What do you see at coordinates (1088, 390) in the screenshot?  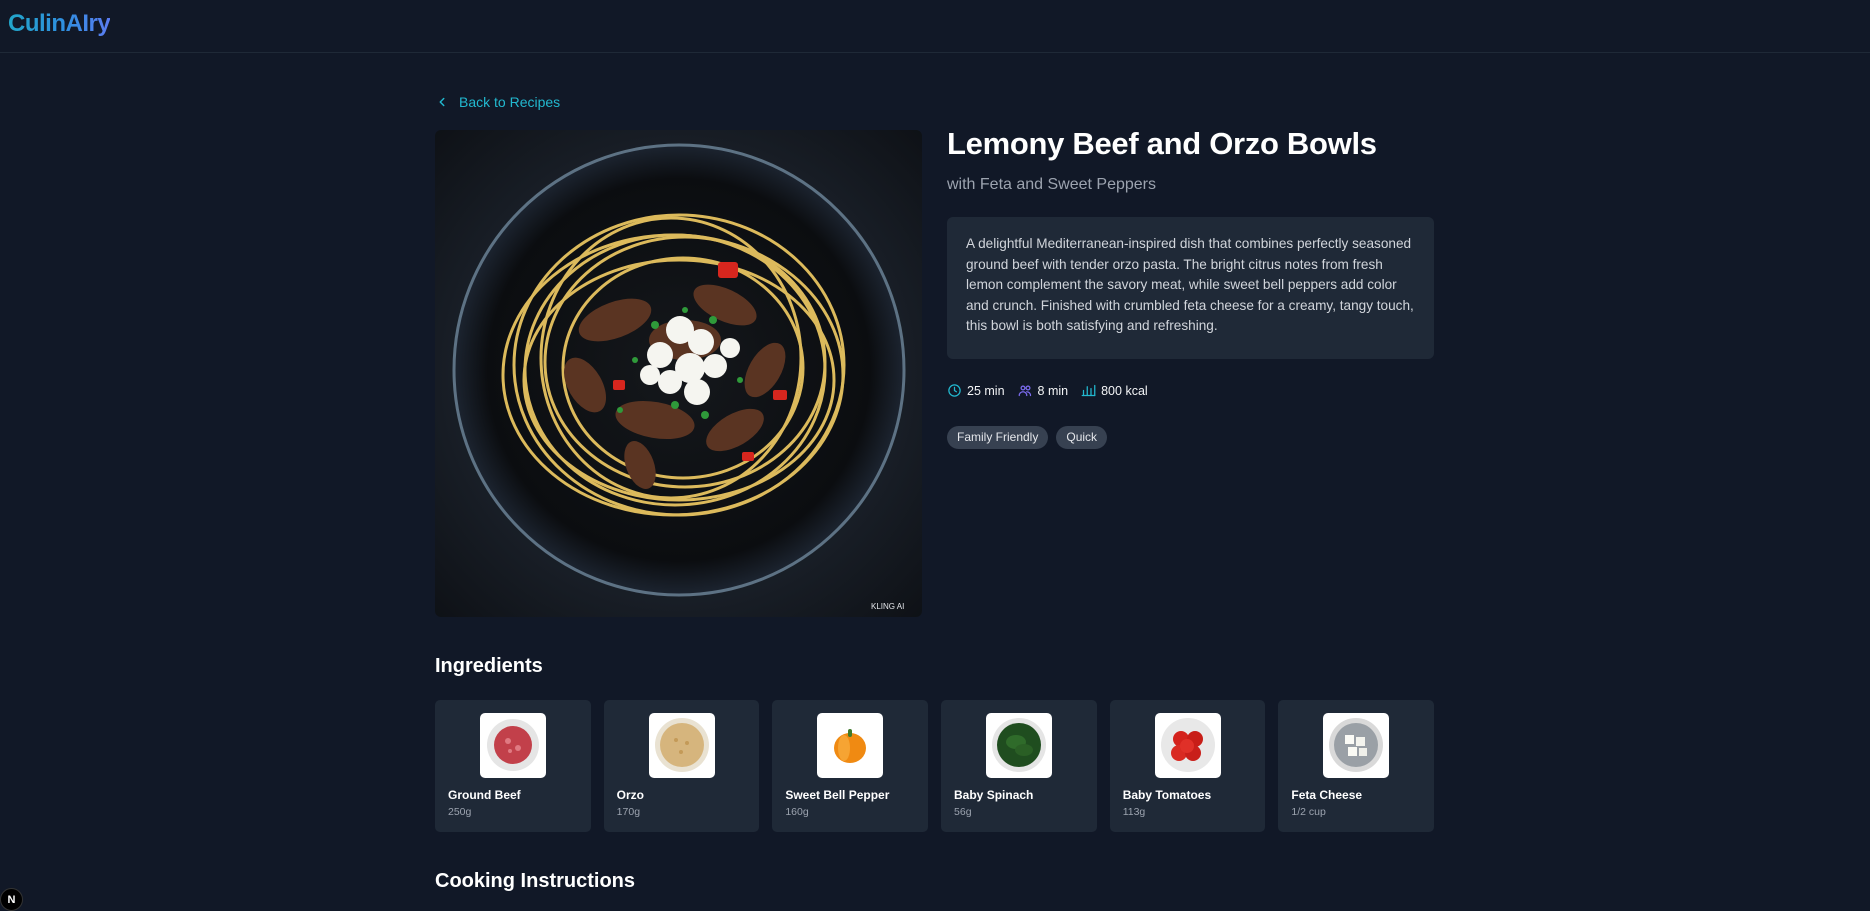 I see `bar-chart-icon` at bounding box center [1088, 390].